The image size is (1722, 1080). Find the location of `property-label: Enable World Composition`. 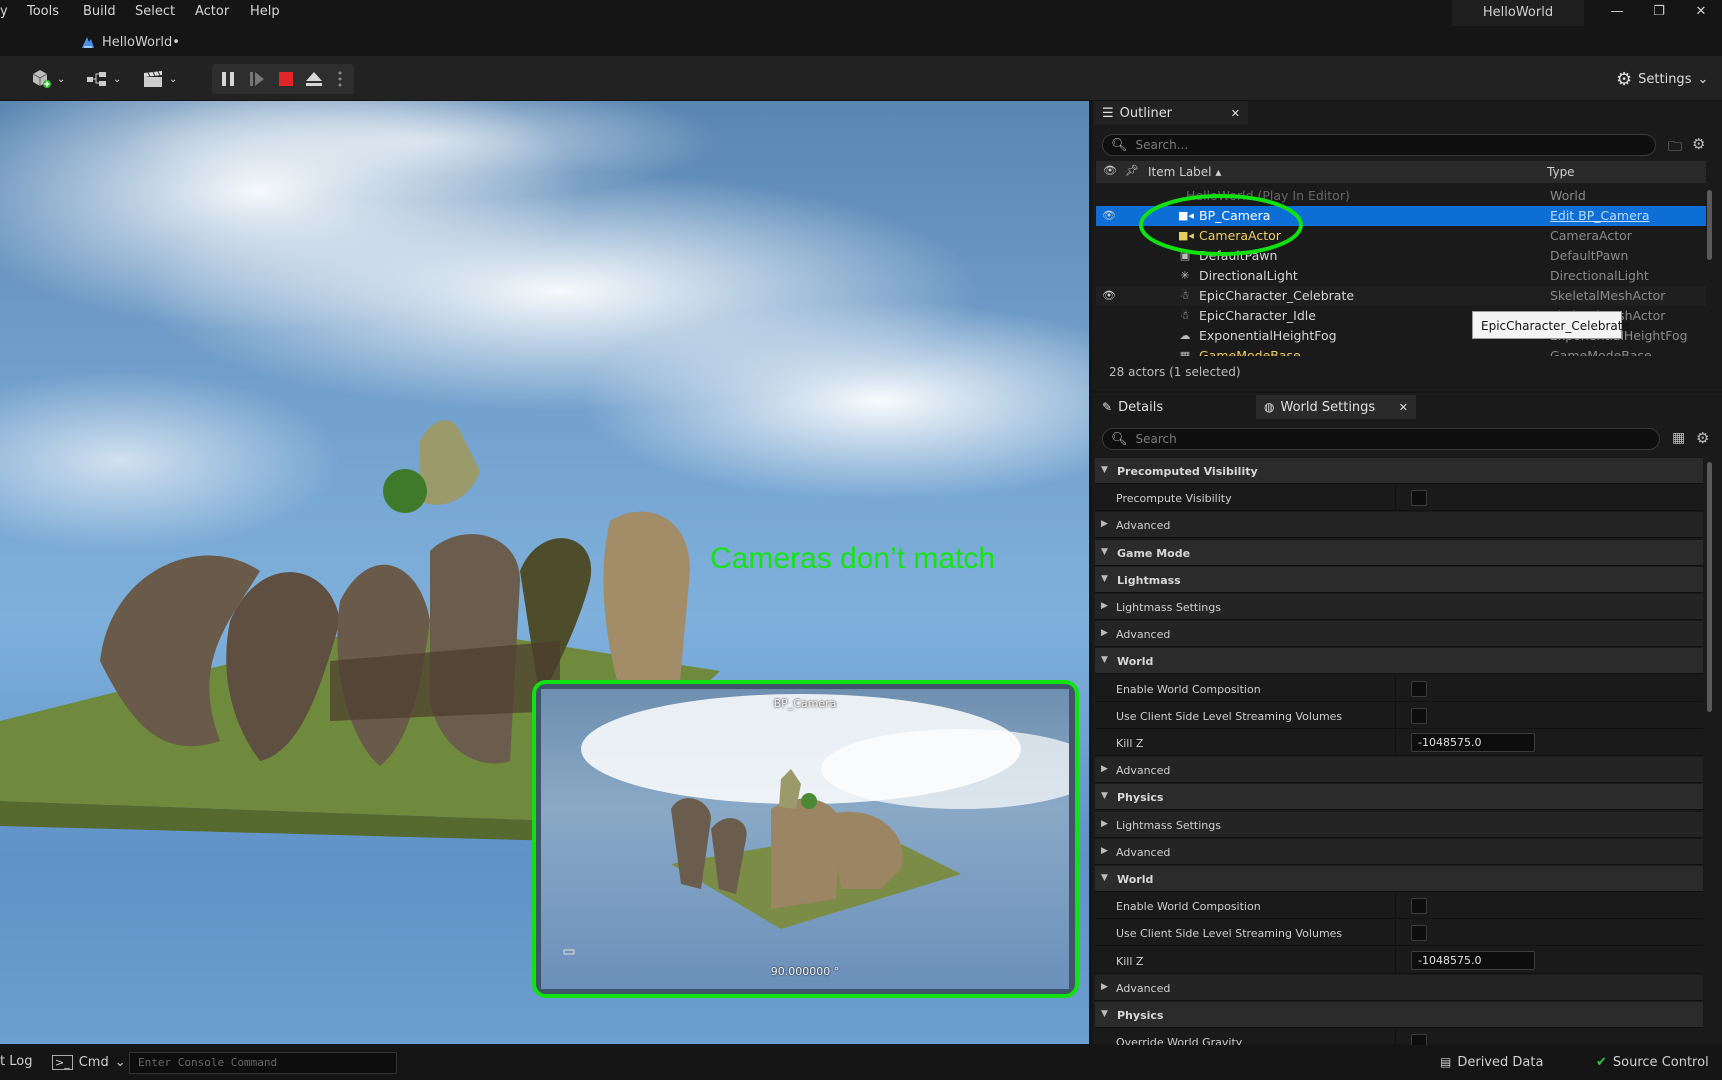

property-label: Enable World Composition is located at coordinates (1188, 906).